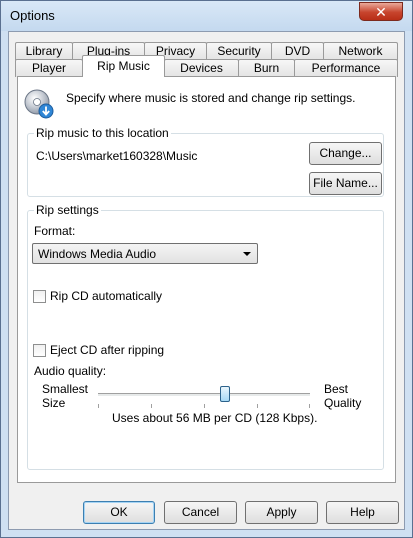 Image resolution: width=413 pixels, height=538 pixels. I want to click on format-select-value: Windows Media Audio, so click(97, 254).